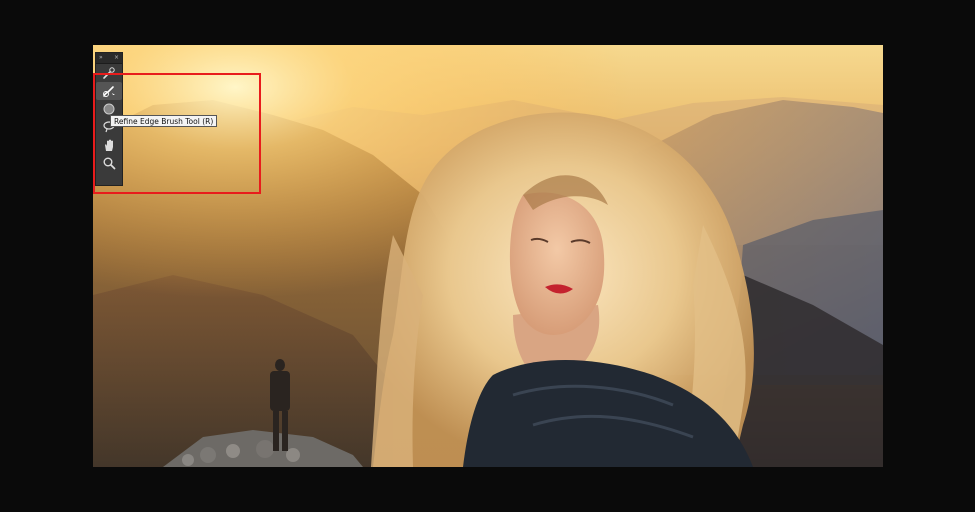 Image resolution: width=975 pixels, height=512 pixels. I want to click on collapse-icon: », so click(101, 58).